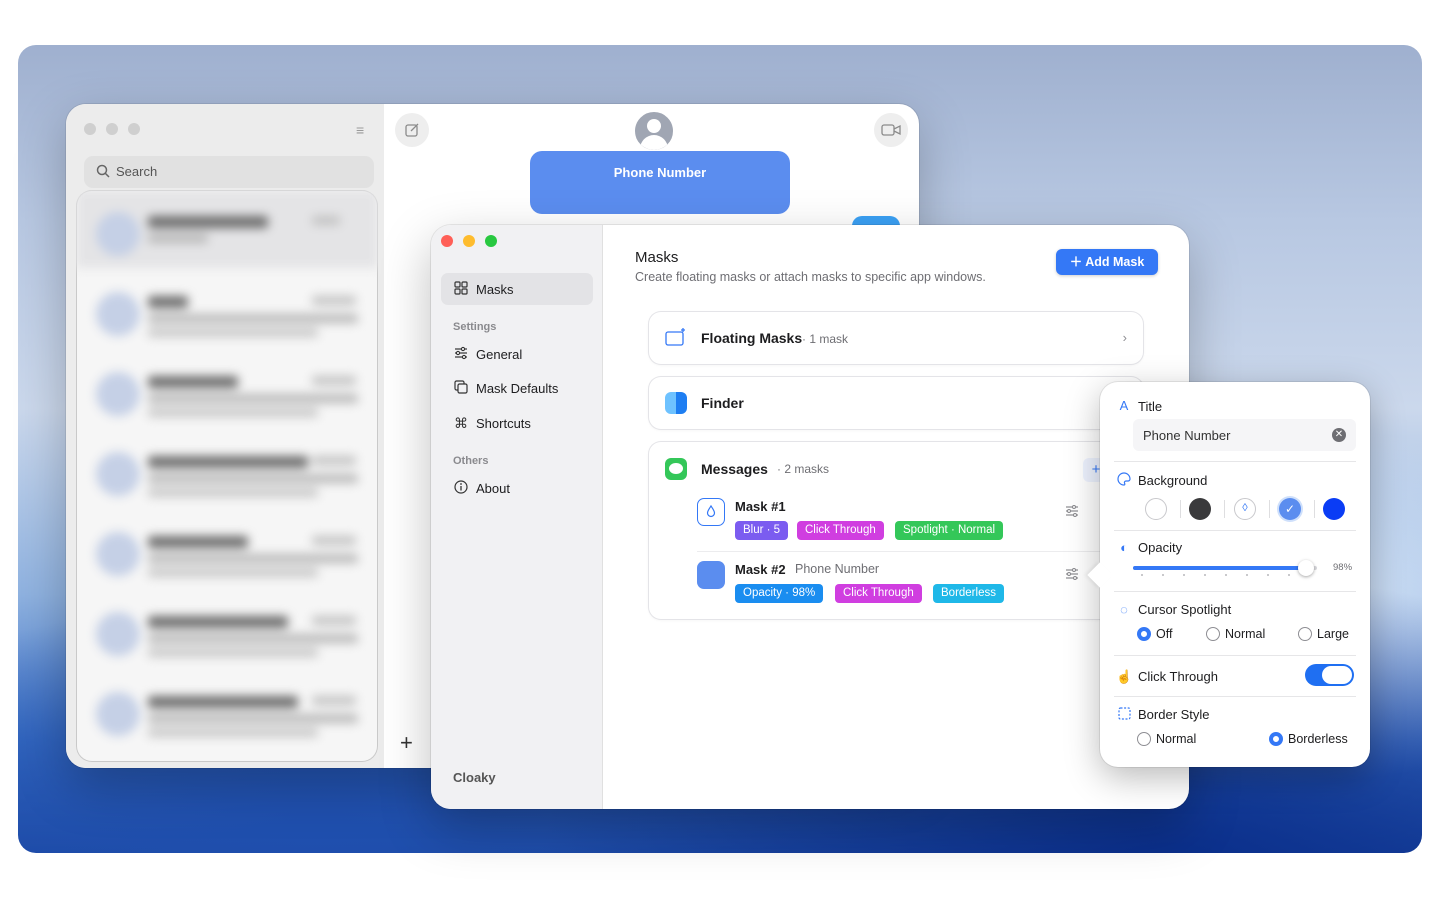  What do you see at coordinates (1124, 337) in the screenshot?
I see `chevron-right-icon: ›` at bounding box center [1124, 337].